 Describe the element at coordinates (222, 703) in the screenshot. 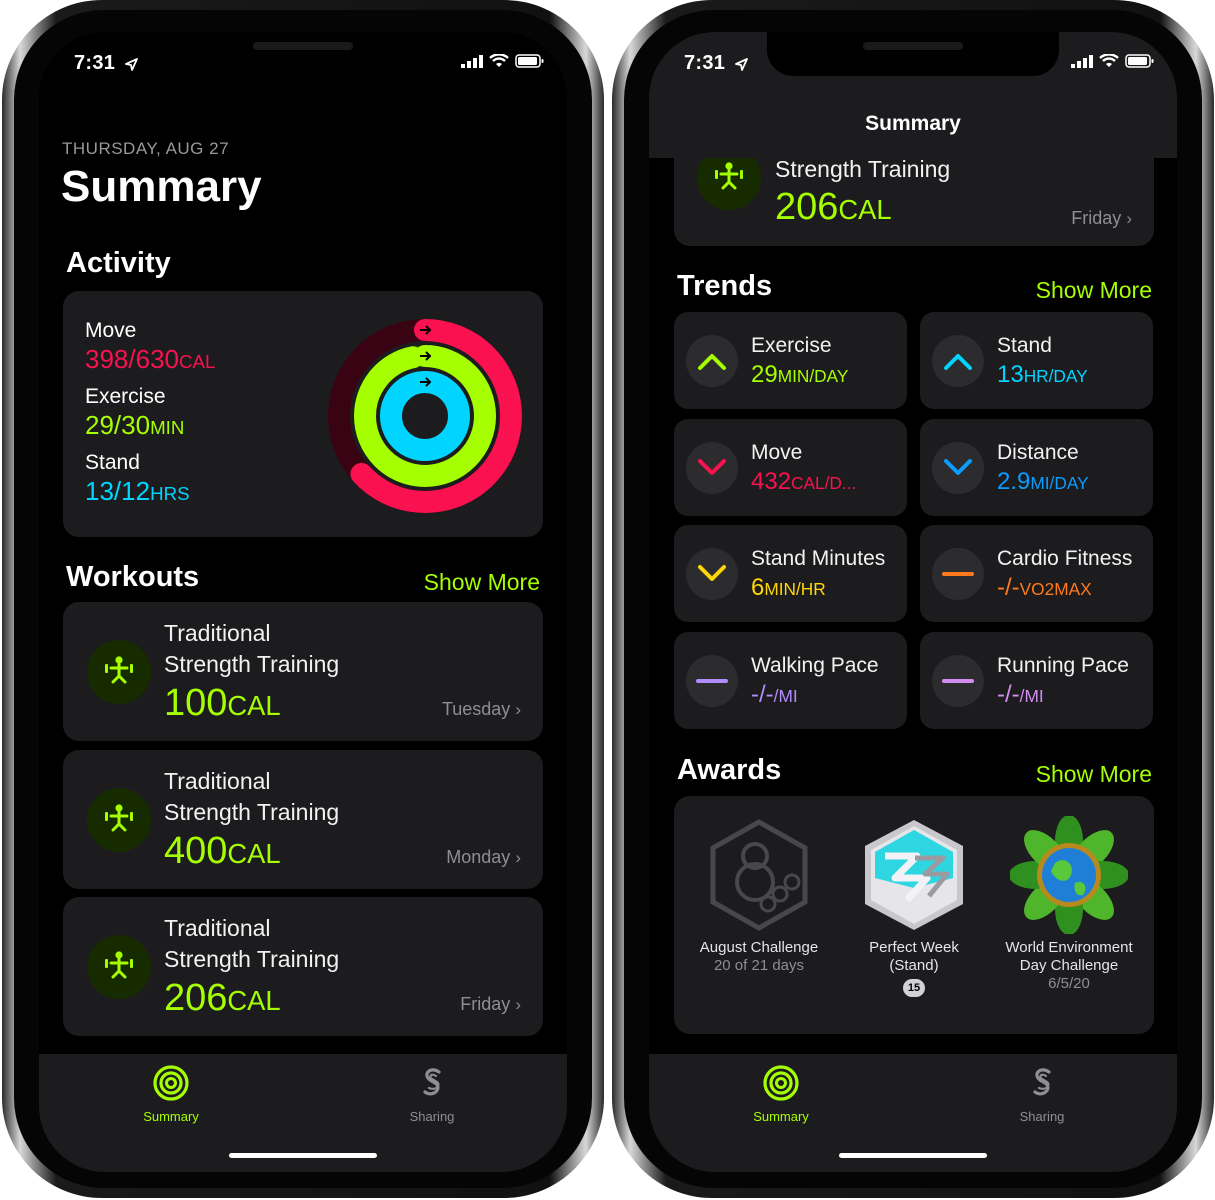

I see `workout-calories: 100CAL` at that location.